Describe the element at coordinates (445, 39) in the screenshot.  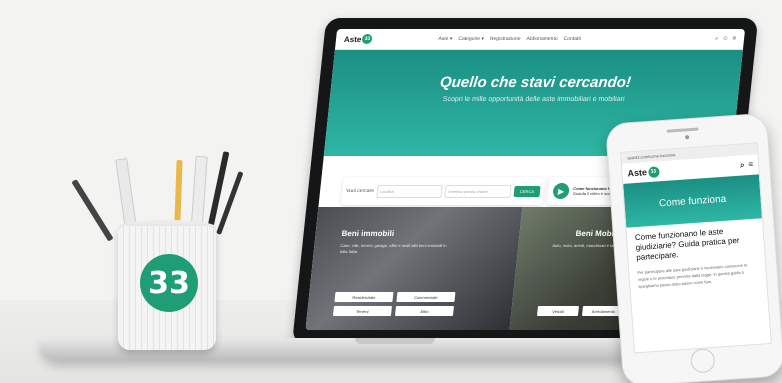
I see `nav-link-aste: Aste ▾` at that location.